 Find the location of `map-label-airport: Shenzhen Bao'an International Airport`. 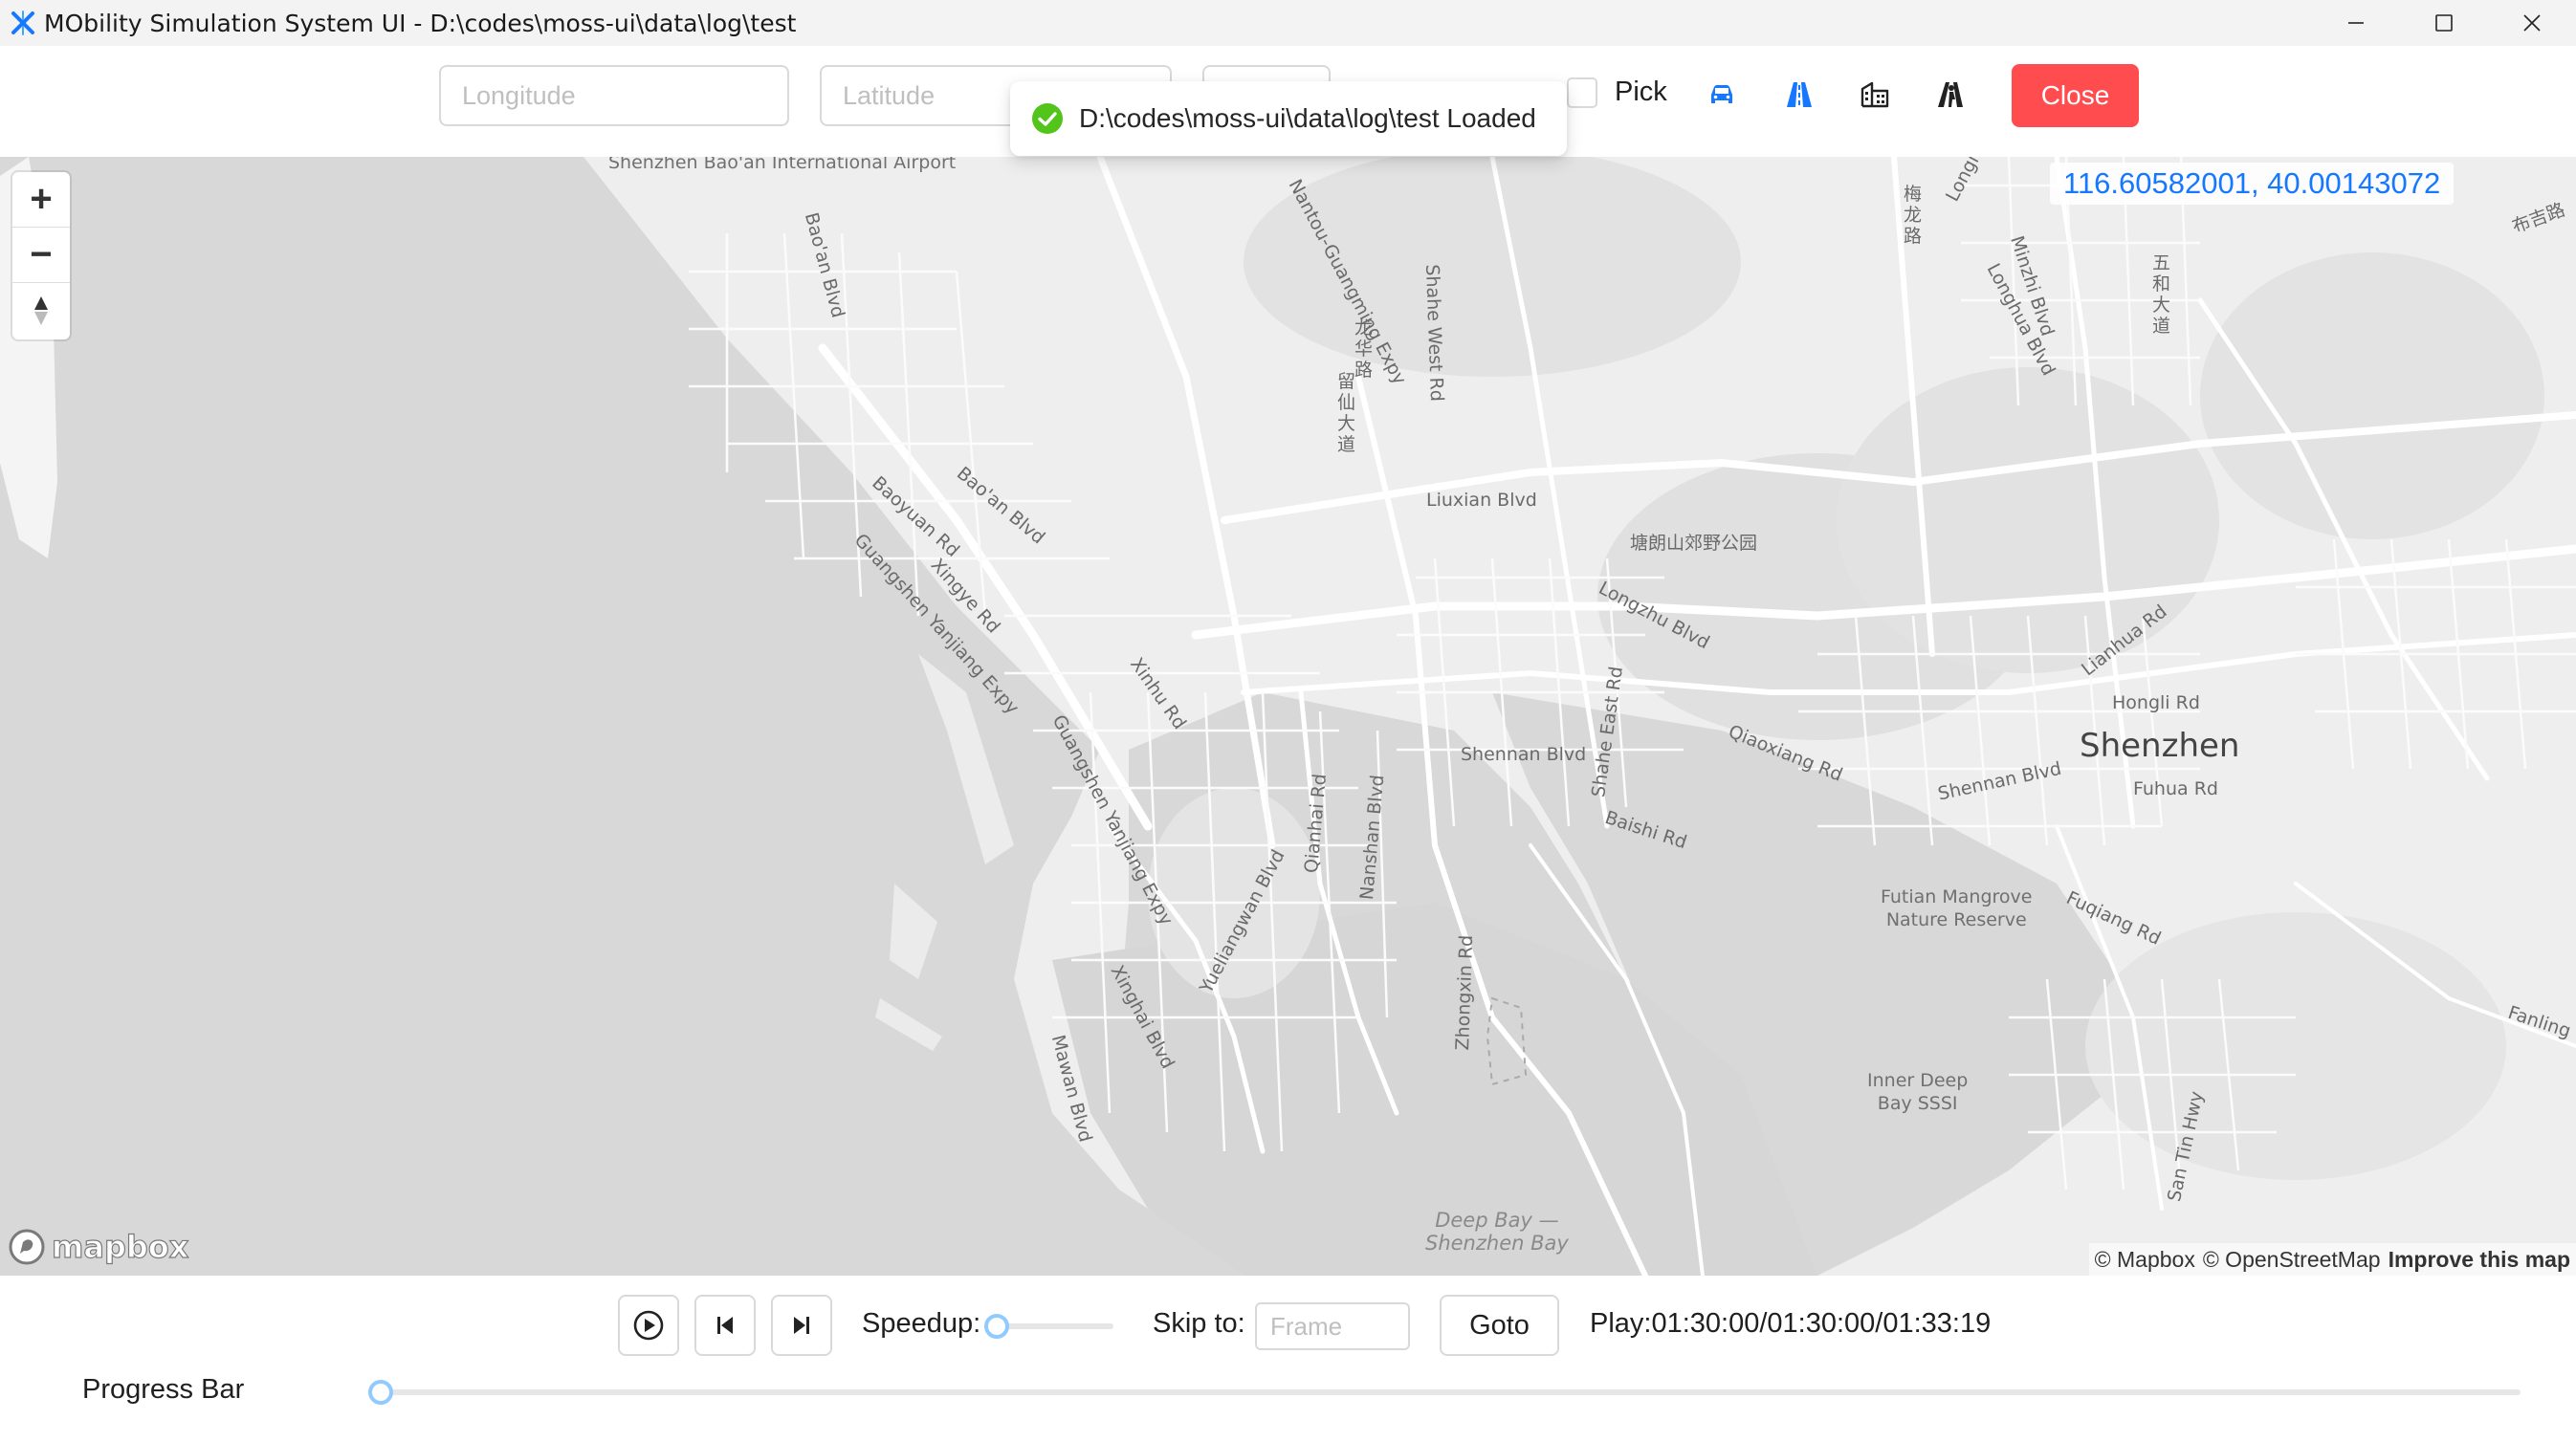

map-label-airport: Shenzhen Bao'an International Airport is located at coordinates (782, 165).